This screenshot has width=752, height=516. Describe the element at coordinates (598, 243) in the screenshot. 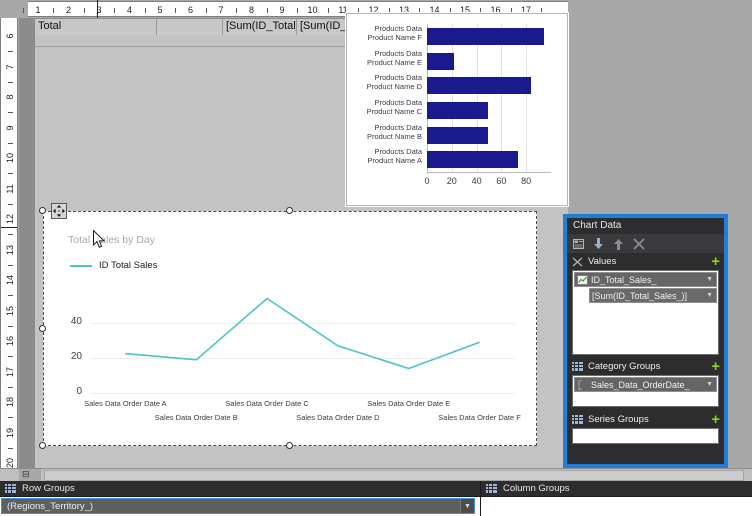

I see `move-down-icon` at that location.